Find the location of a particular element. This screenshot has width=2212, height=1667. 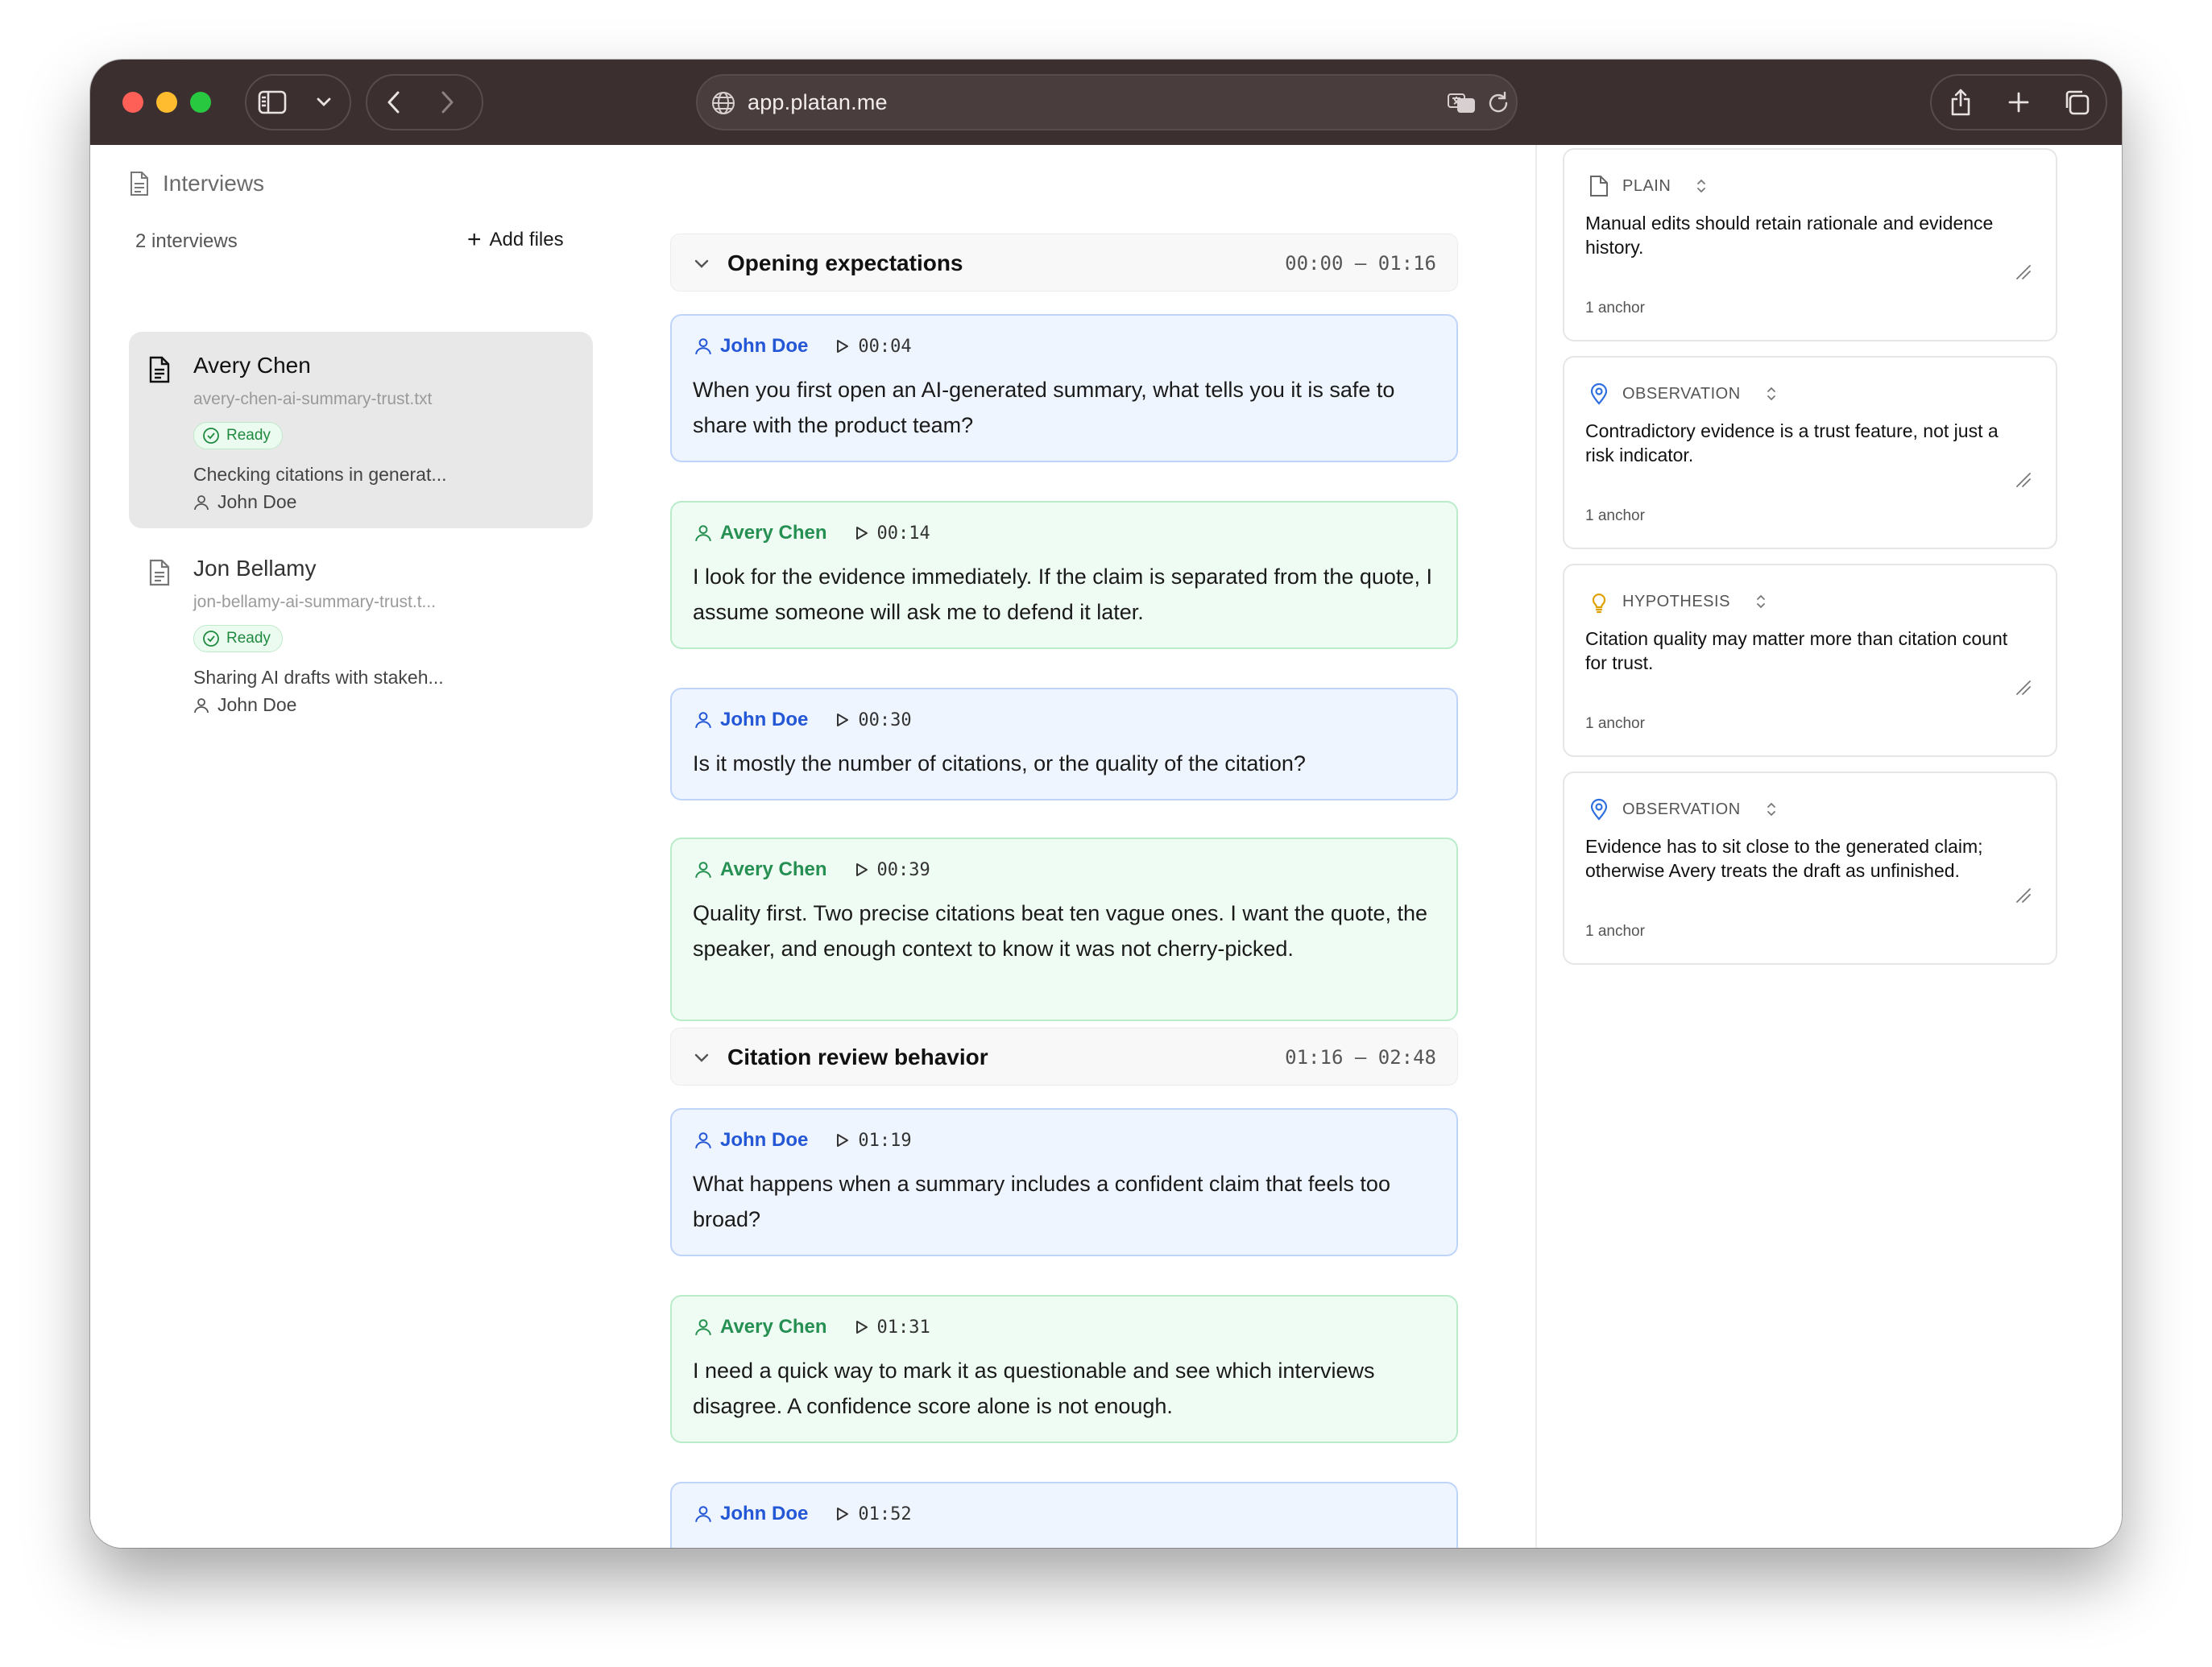

address-bar: app.platan.me is located at coordinates (1107, 102).